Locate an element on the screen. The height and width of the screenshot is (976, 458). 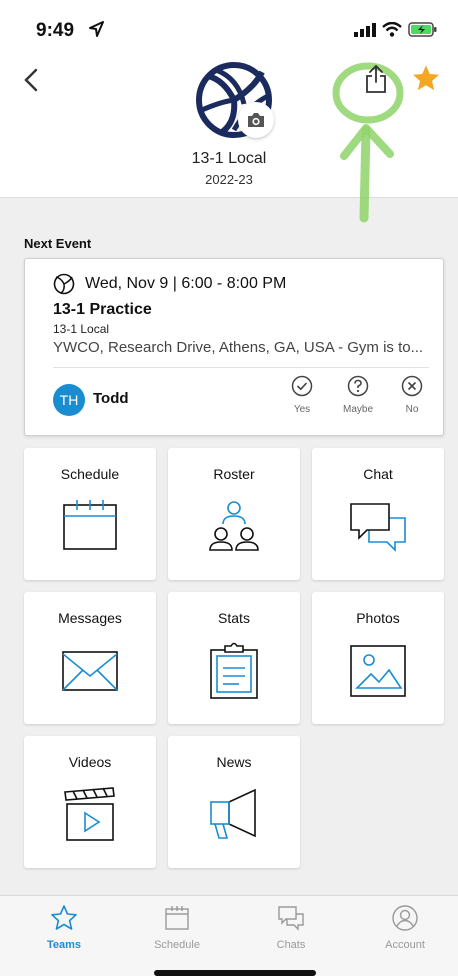
rsvp-no-button: No is located at coordinates (412, 395).